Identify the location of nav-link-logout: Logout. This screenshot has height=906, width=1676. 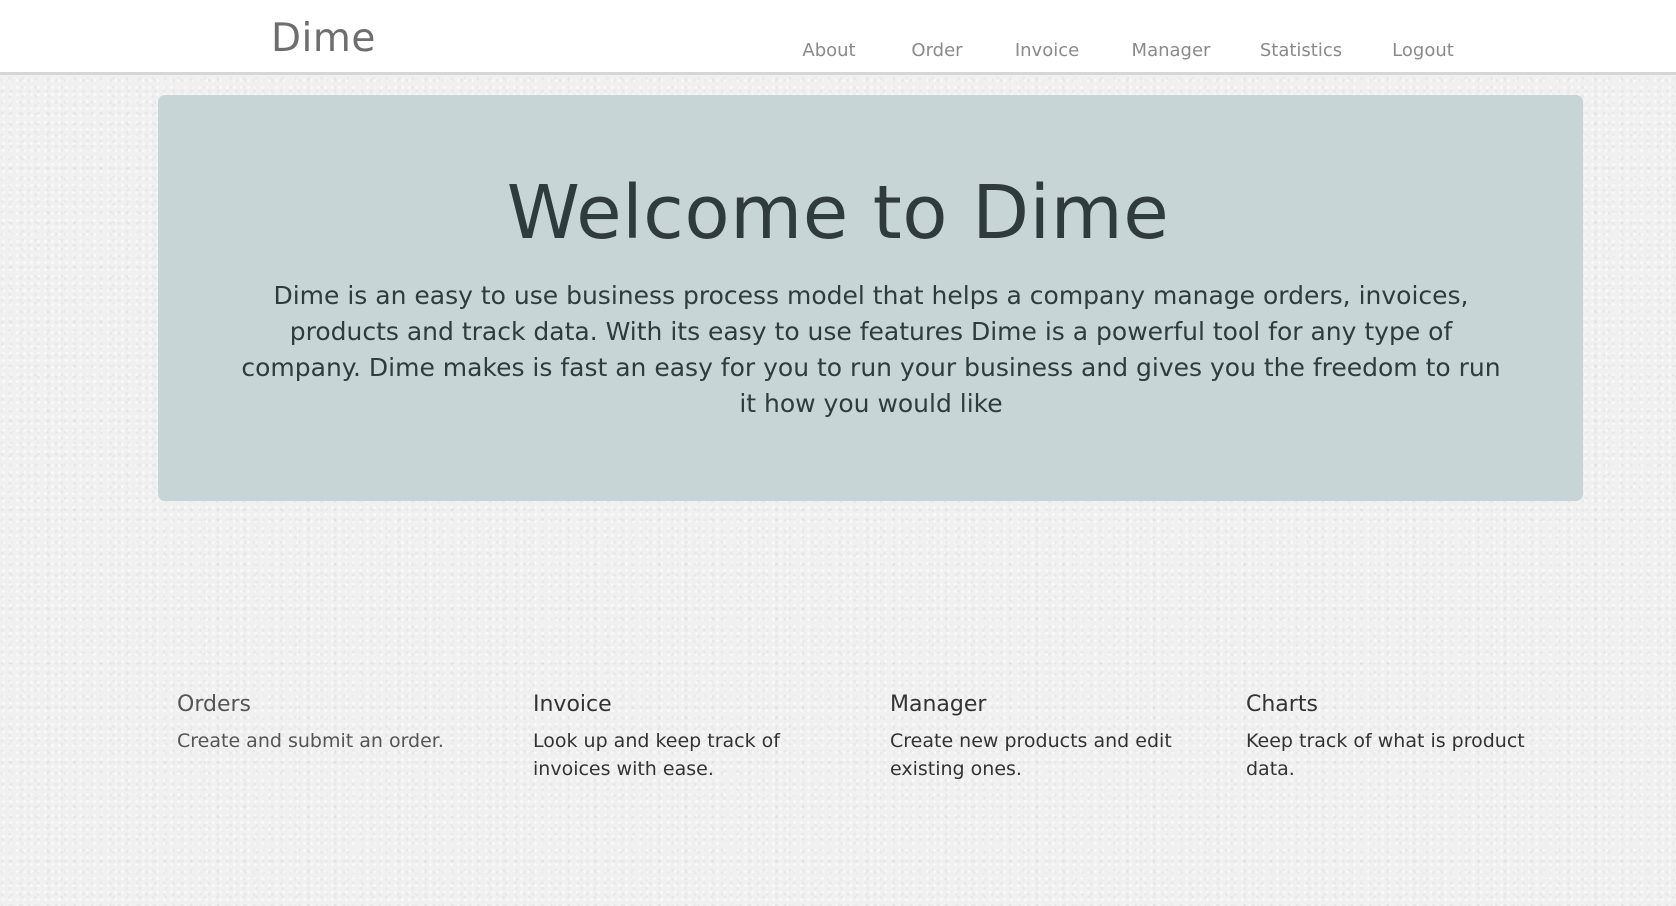
(1423, 50).